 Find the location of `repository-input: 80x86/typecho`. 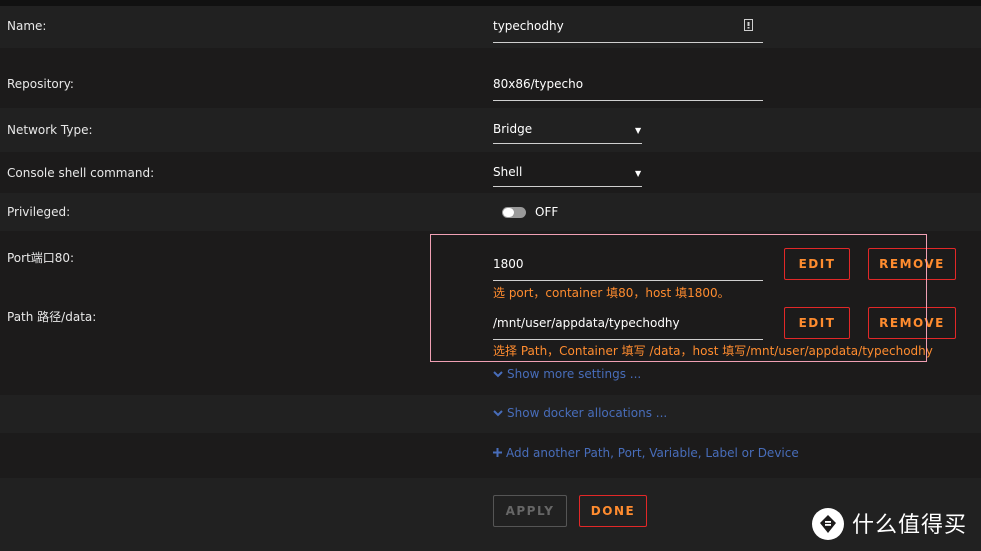

repository-input: 80x86/typecho is located at coordinates (538, 84).